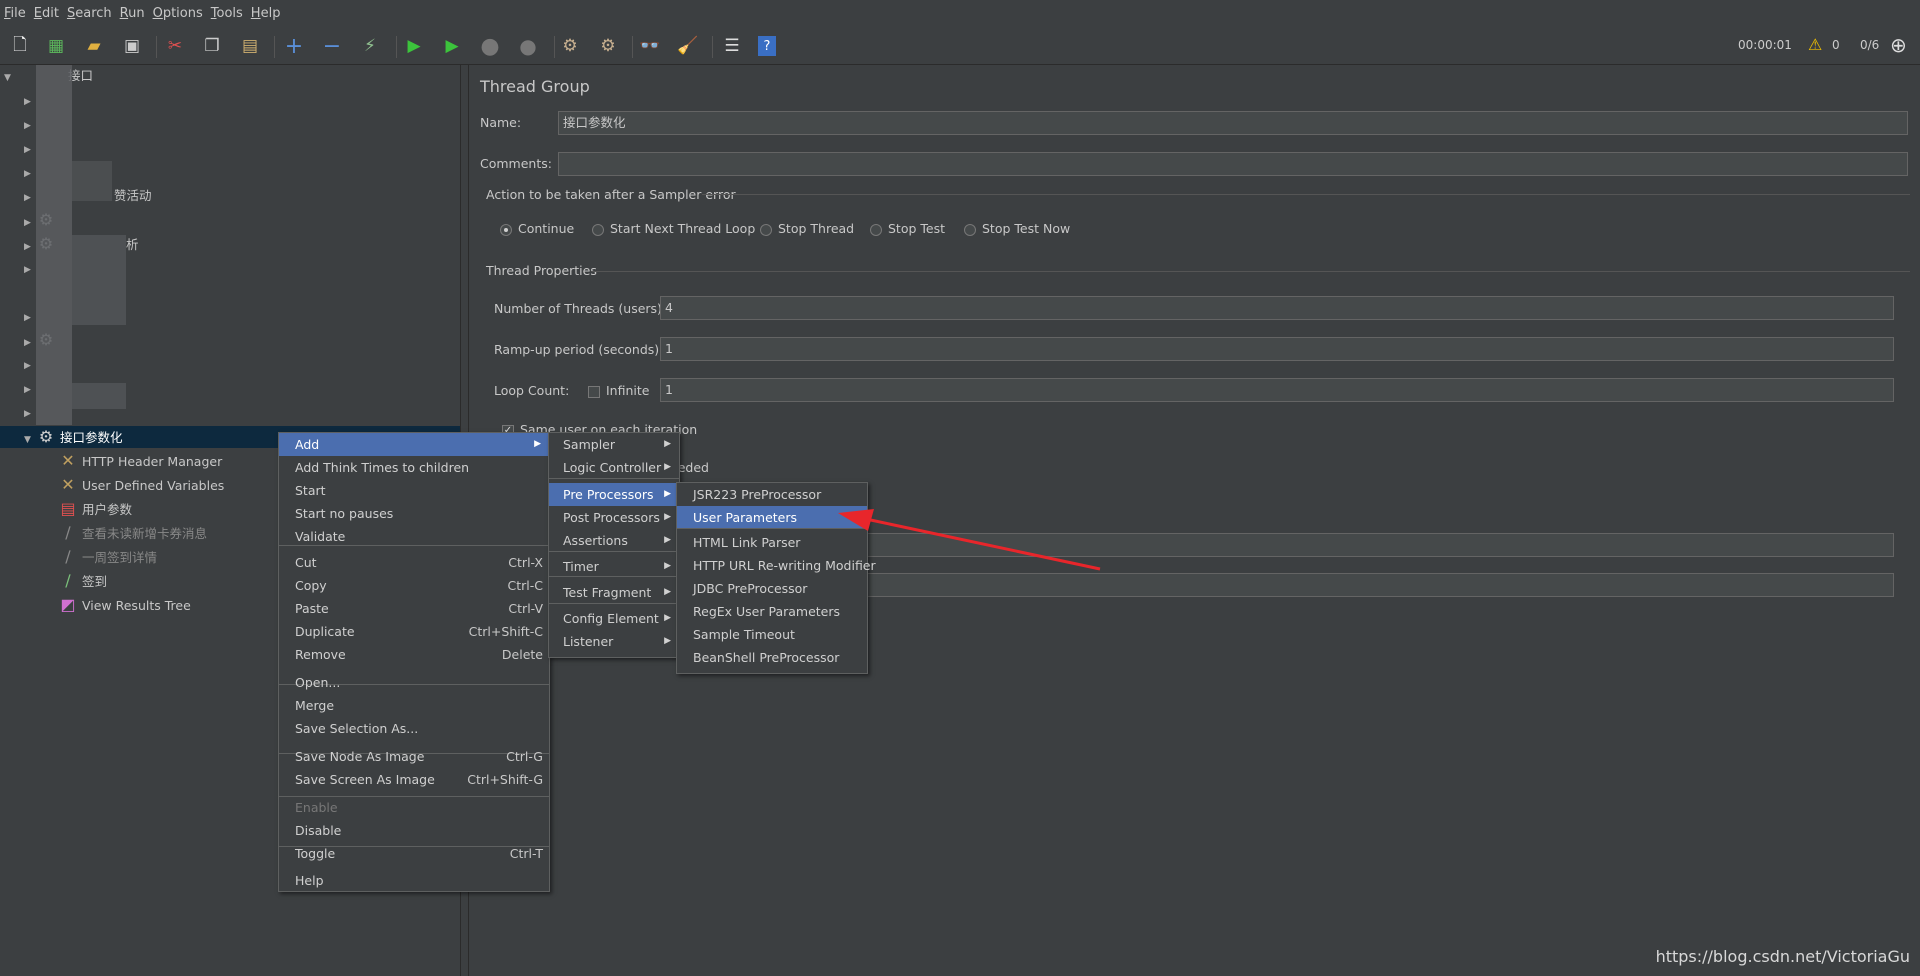 This screenshot has width=1920, height=976. What do you see at coordinates (772, 657) in the screenshot?
I see `pre-processor-item-beanshell-preprocessor: BeanShell PreProcessor` at bounding box center [772, 657].